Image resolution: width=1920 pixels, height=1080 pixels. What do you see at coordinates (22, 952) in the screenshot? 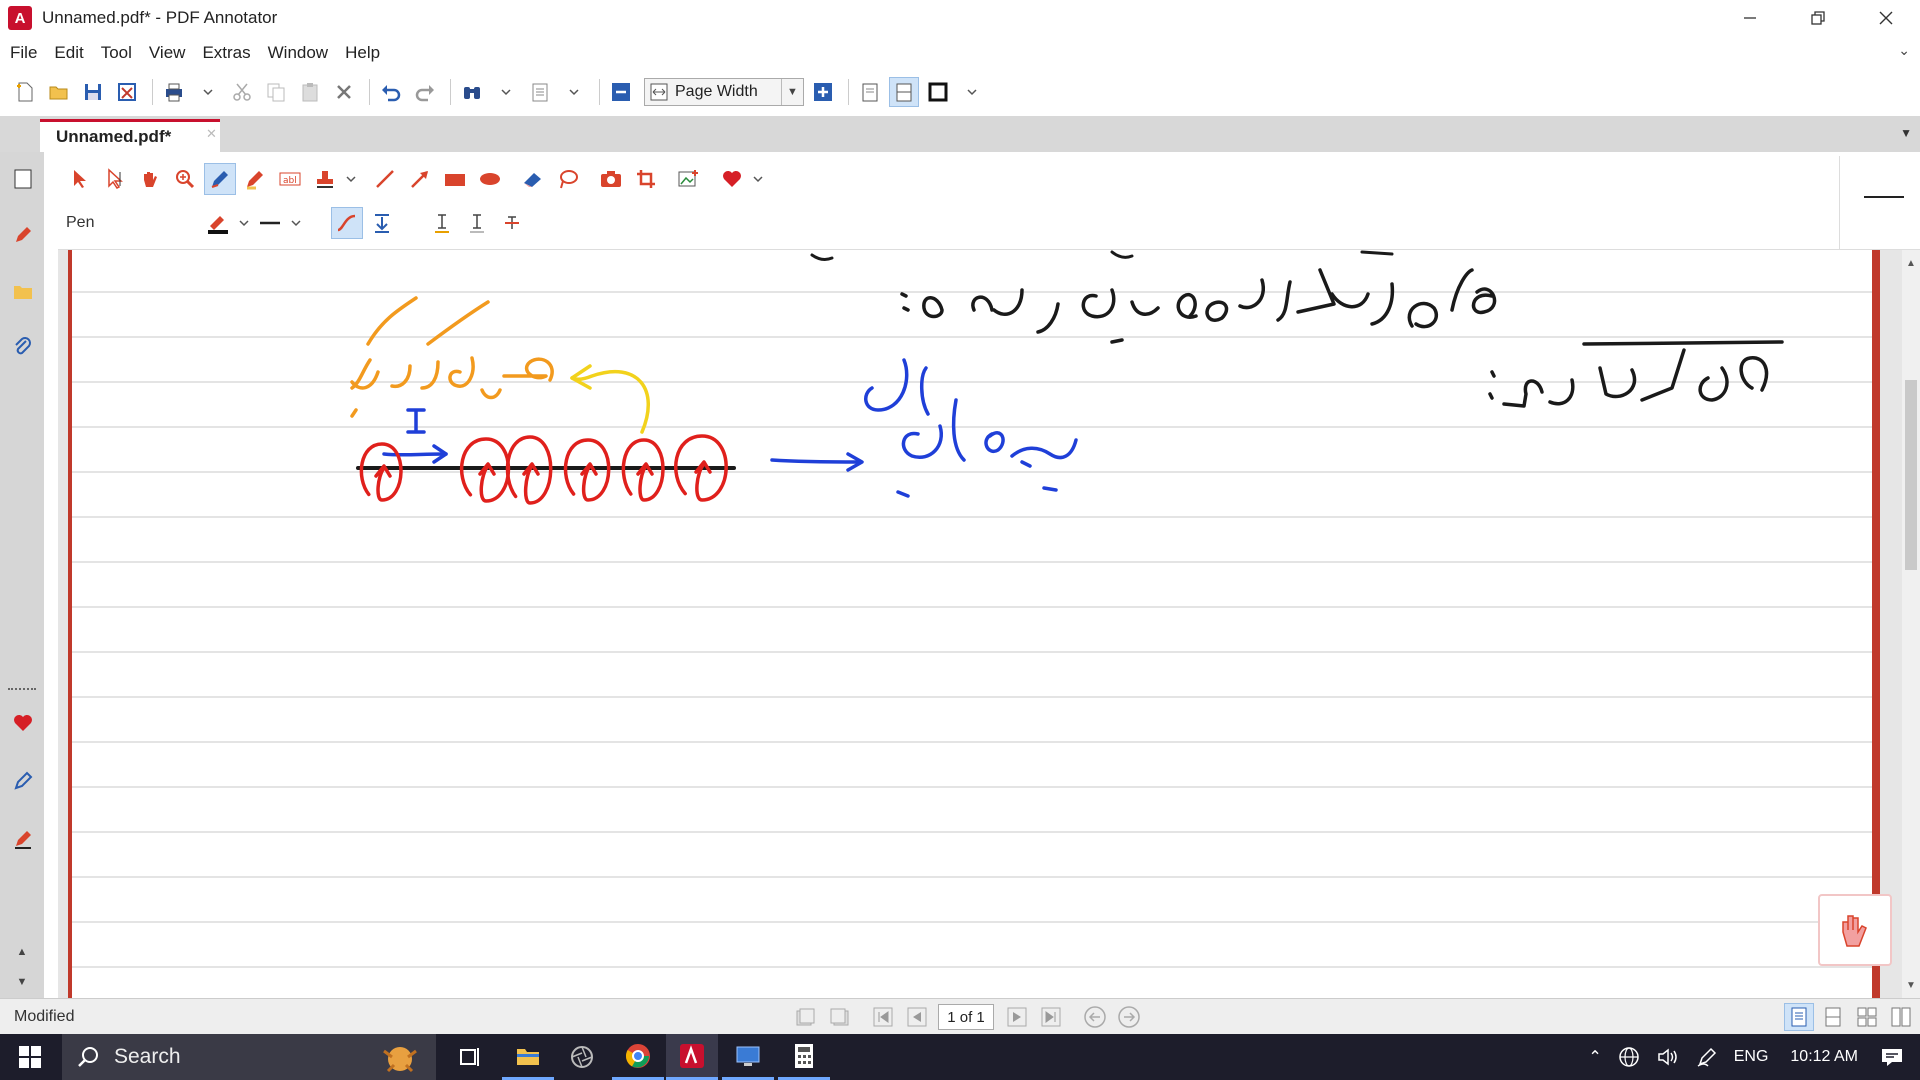
I see `sidebar-scroll-up-icon: ▲` at bounding box center [22, 952].